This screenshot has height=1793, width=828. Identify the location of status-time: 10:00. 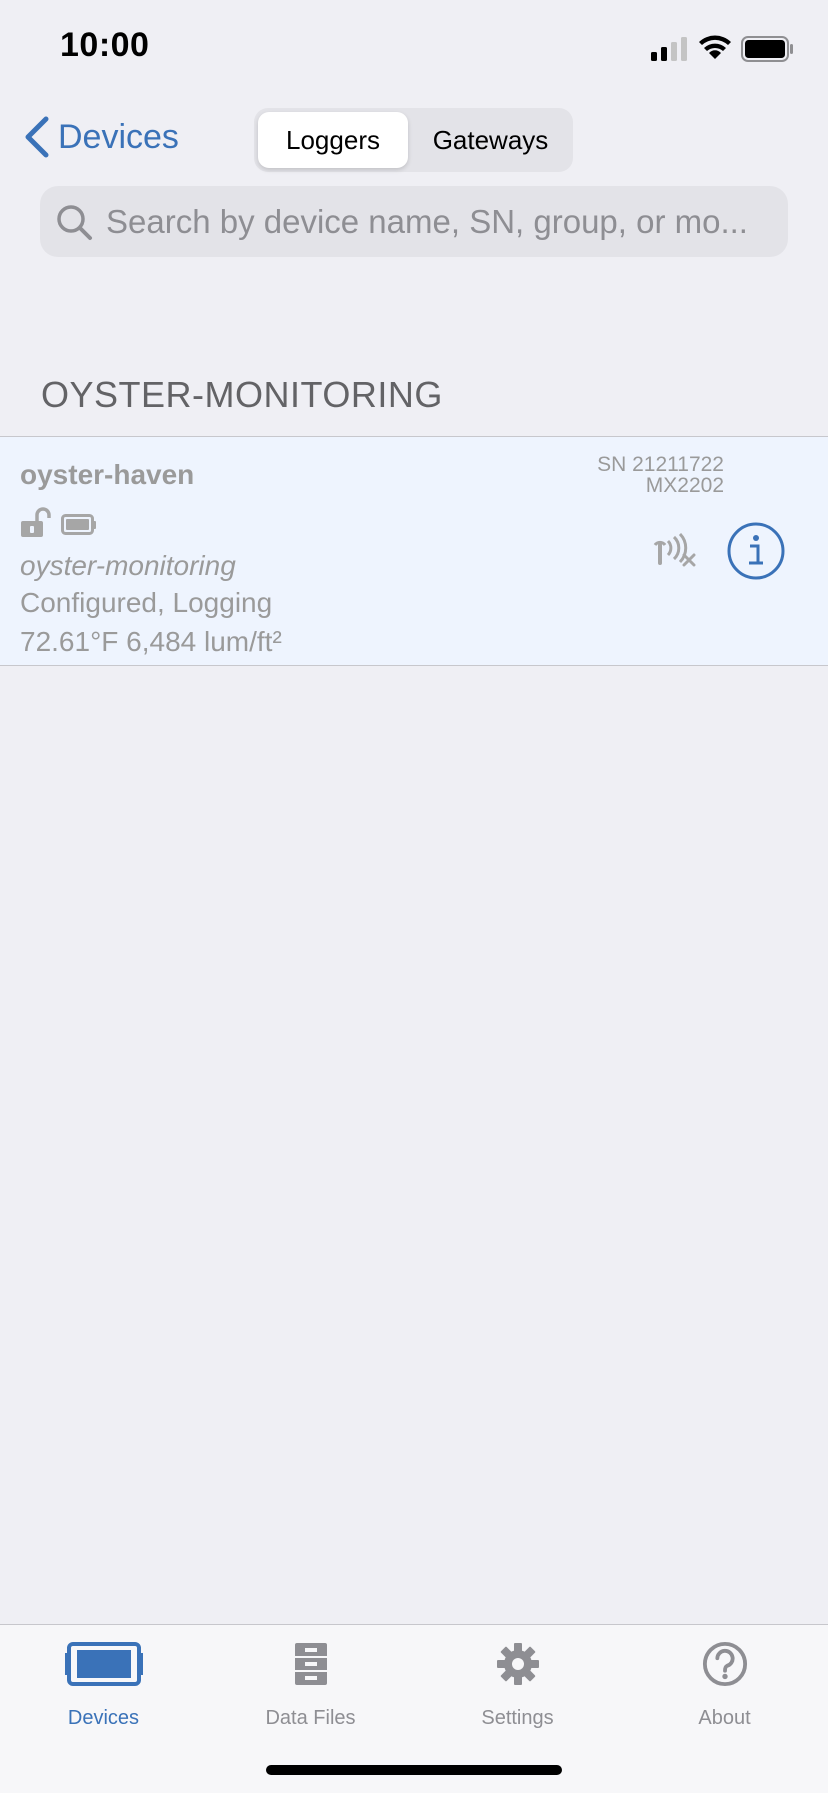
(105, 45).